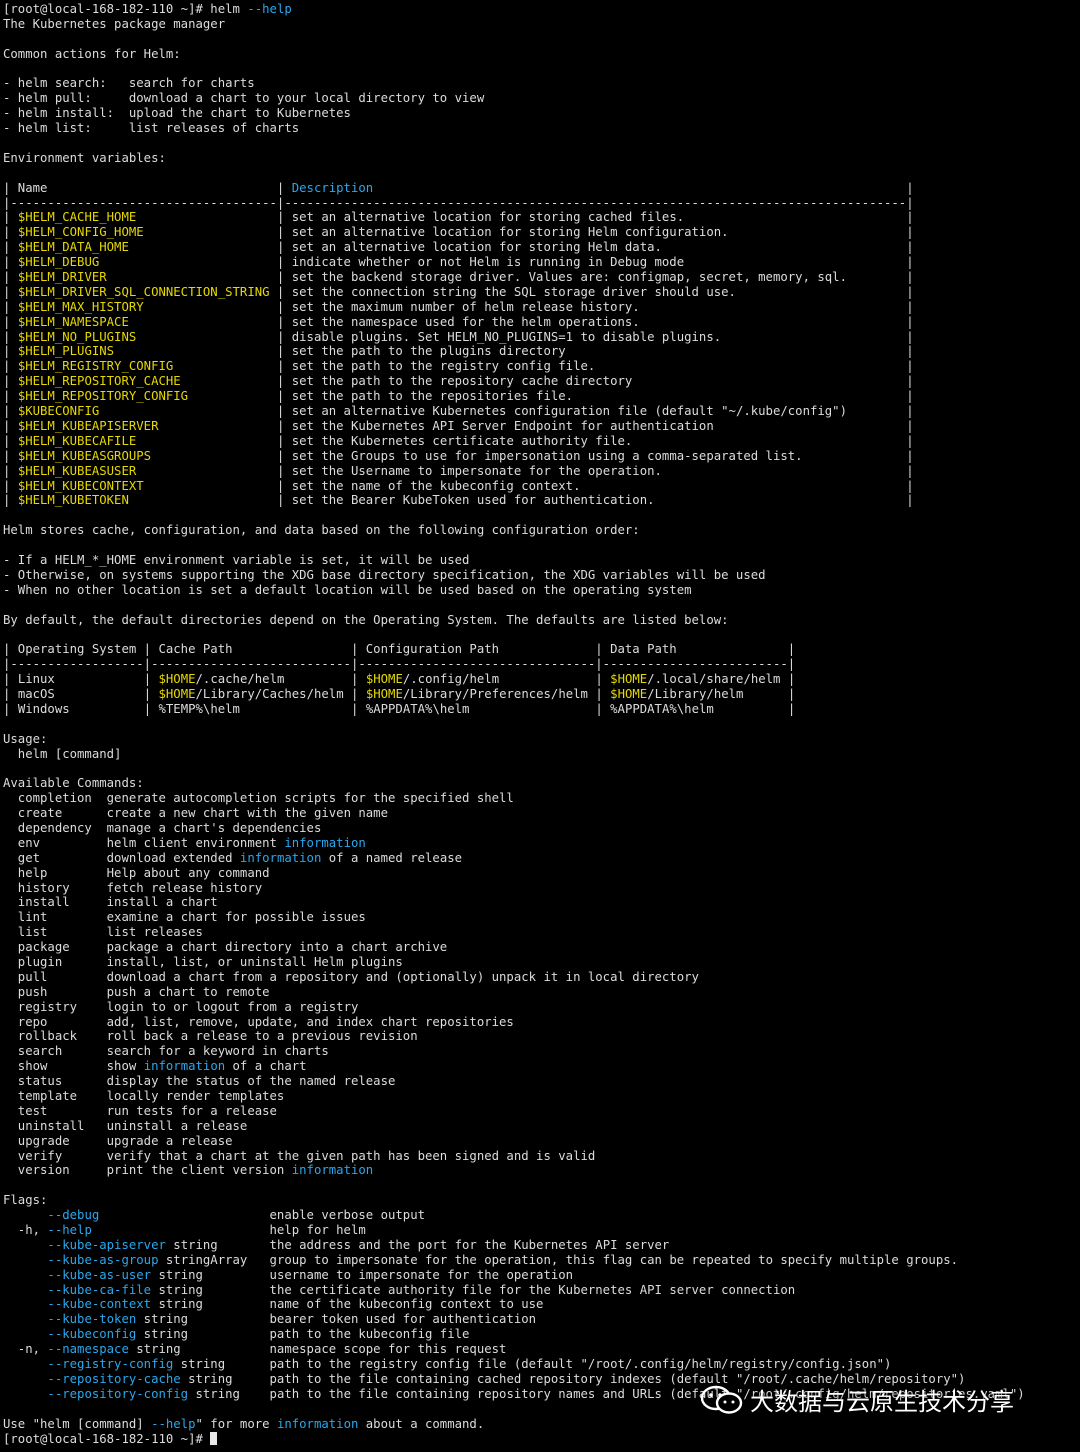  Describe the element at coordinates (125, 1125) in the screenshot. I see `command-row: uninstall uninstall a release` at that location.